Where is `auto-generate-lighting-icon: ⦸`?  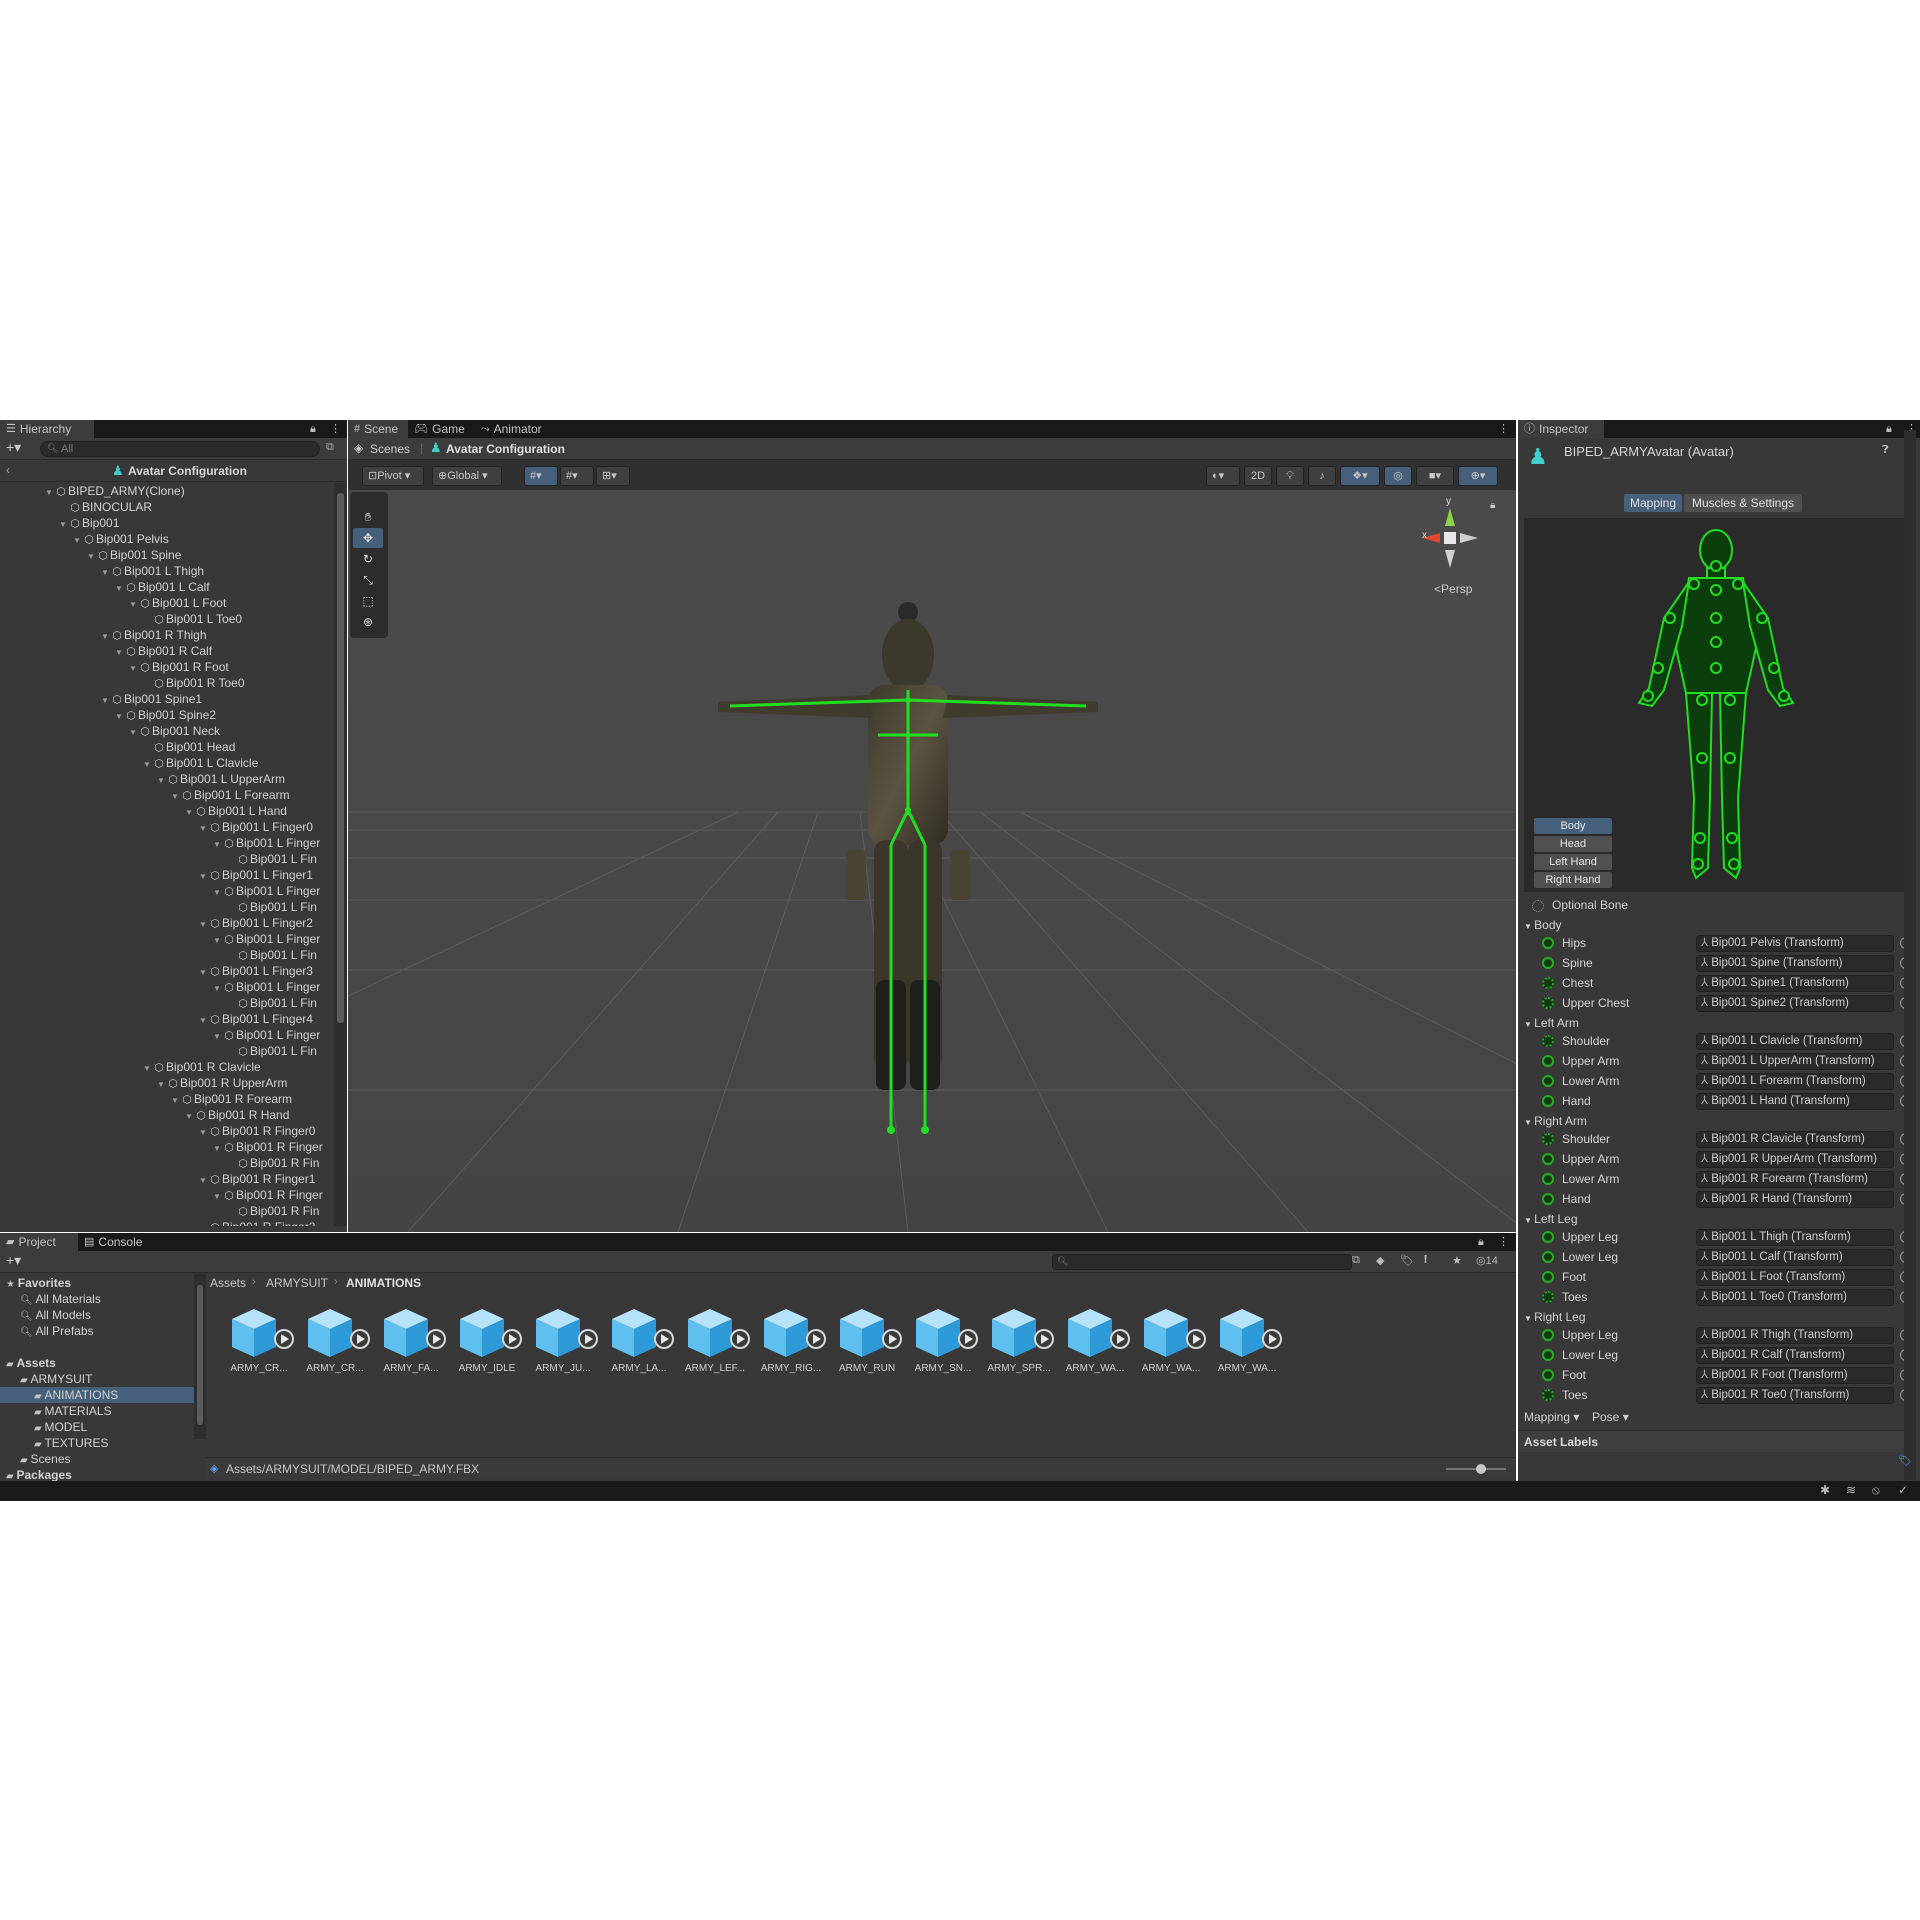 auto-generate-lighting-icon: ⦸ is located at coordinates (1876, 1490).